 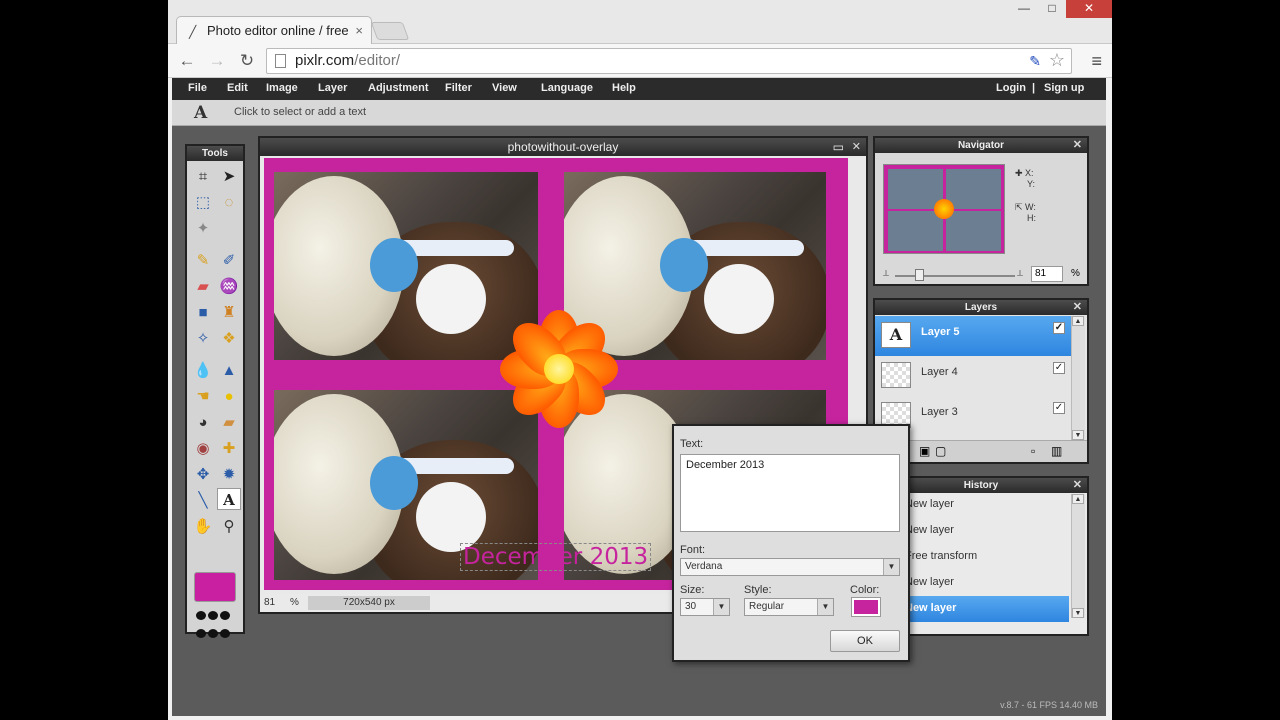 What do you see at coordinates (269, 602) in the screenshot?
I see `zoom-value: 81` at bounding box center [269, 602].